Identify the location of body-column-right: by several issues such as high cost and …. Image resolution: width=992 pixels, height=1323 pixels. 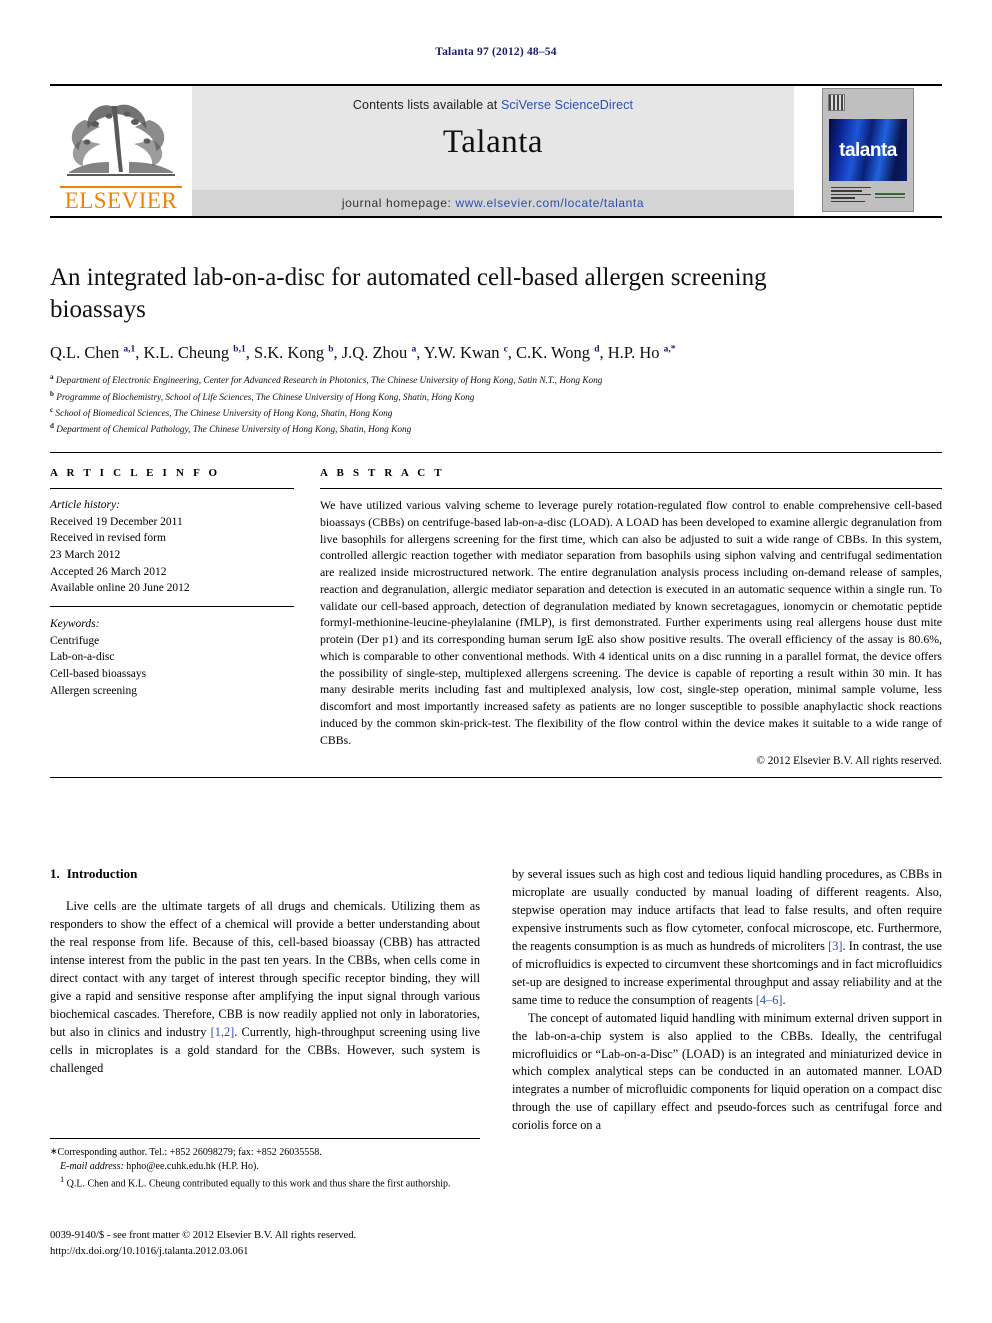
(727, 1000).